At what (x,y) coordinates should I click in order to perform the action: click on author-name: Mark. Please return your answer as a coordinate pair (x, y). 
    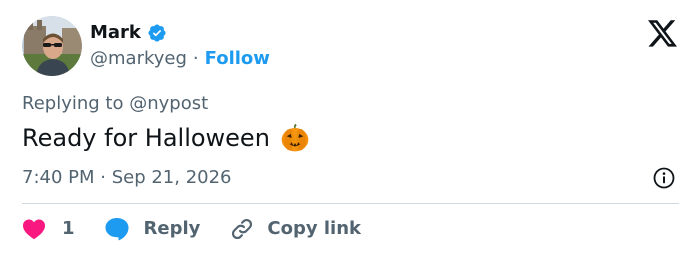
    Looking at the image, I should click on (115, 33).